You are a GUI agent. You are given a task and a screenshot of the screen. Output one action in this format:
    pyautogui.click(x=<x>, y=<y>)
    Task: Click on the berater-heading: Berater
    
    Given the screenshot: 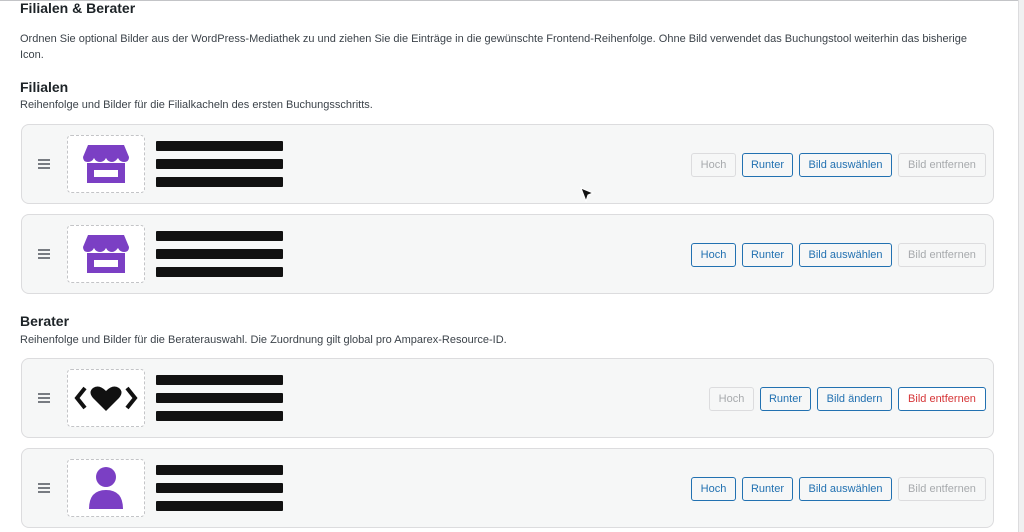 What is the action you would take?
    pyautogui.click(x=45, y=321)
    